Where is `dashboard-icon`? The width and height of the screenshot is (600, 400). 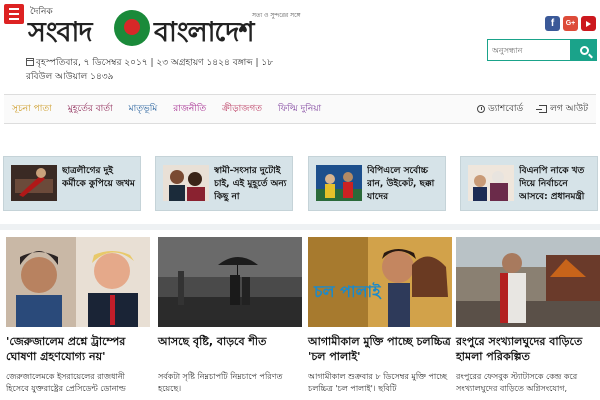 dashboard-icon is located at coordinates (481, 109).